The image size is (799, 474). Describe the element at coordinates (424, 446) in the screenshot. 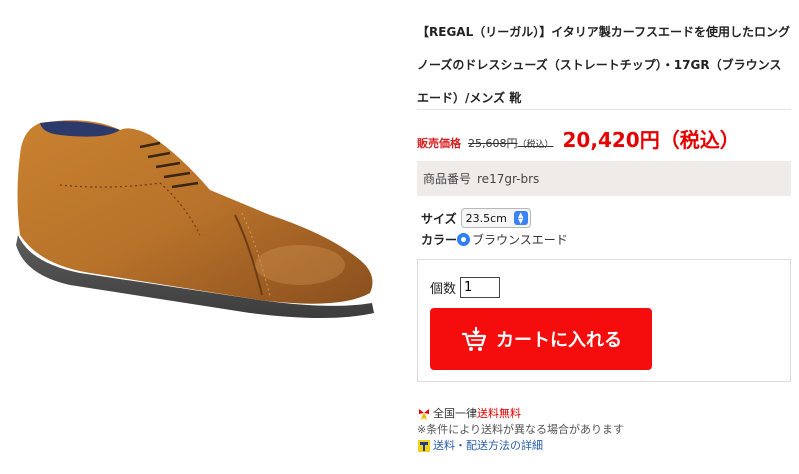

I see `delivery-truck-icon` at that location.